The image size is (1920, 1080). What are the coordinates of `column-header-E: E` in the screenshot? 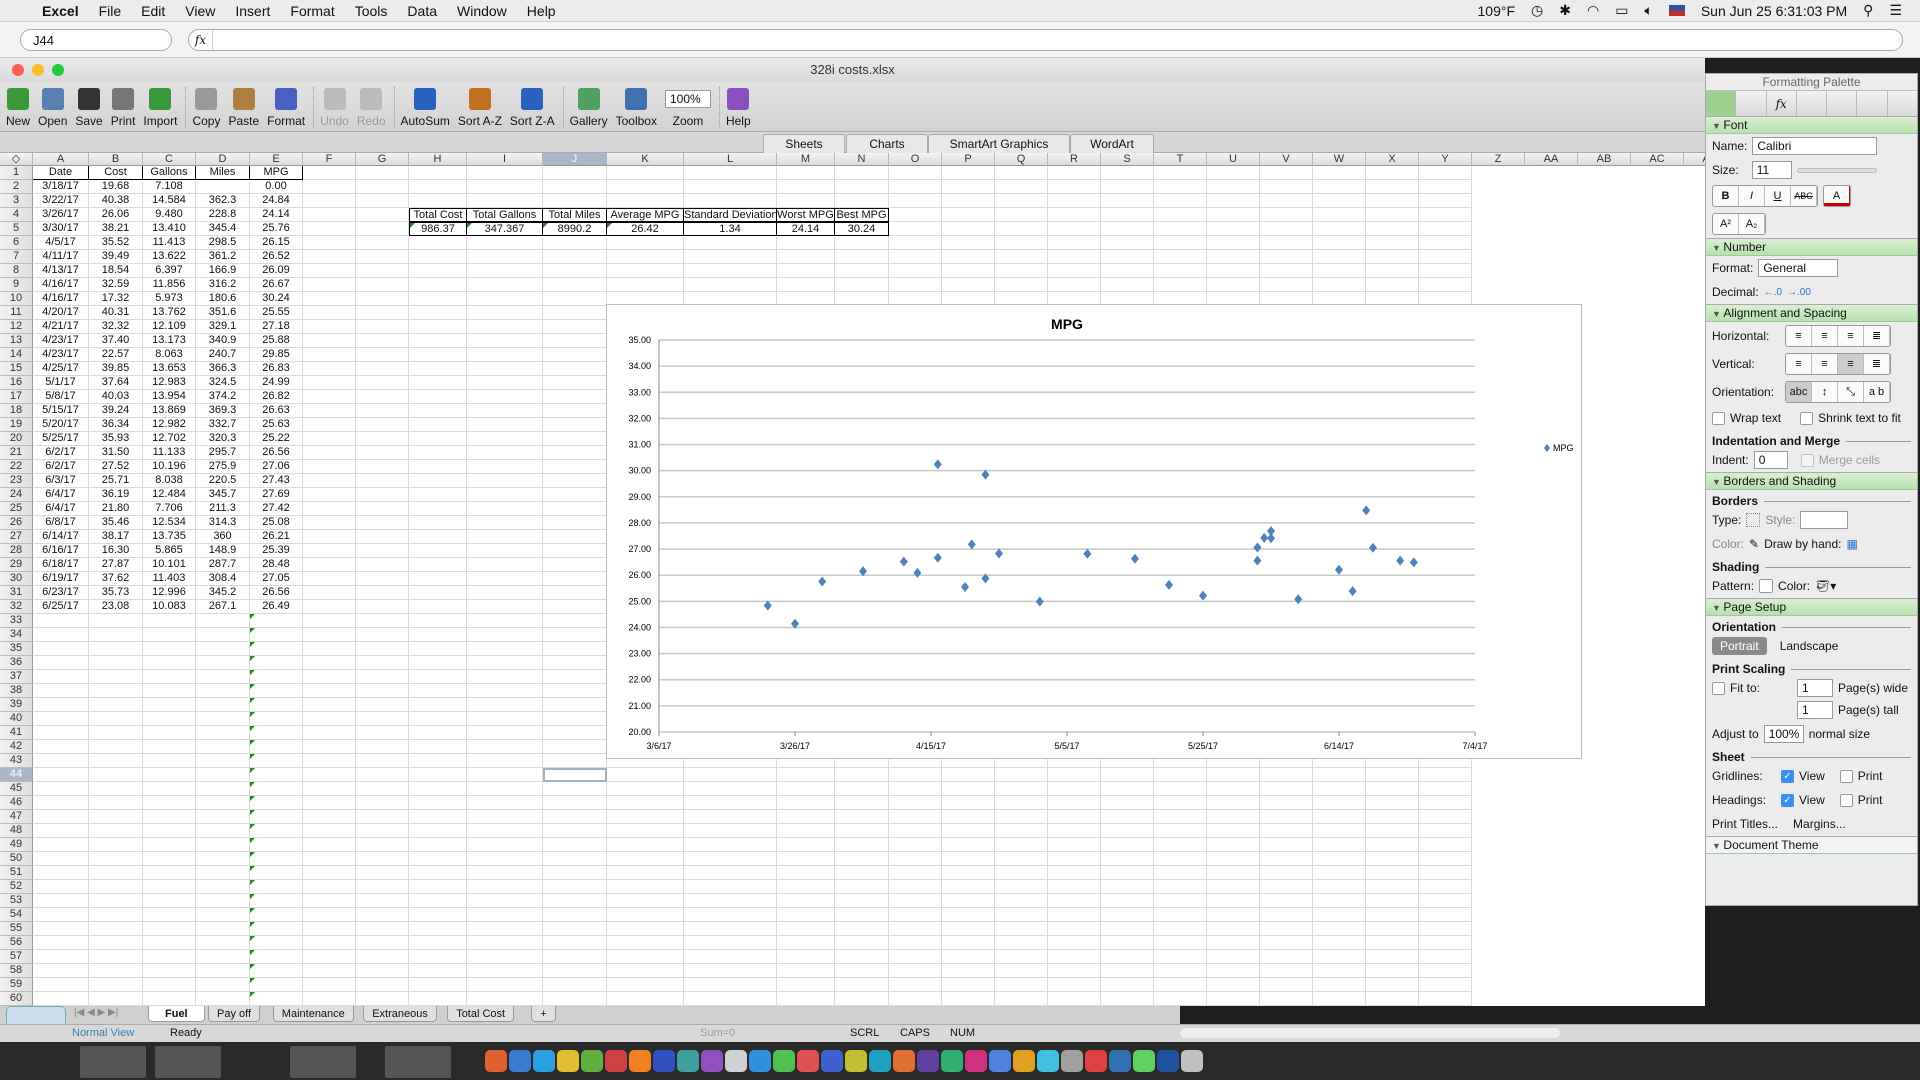 It's located at (276, 159).